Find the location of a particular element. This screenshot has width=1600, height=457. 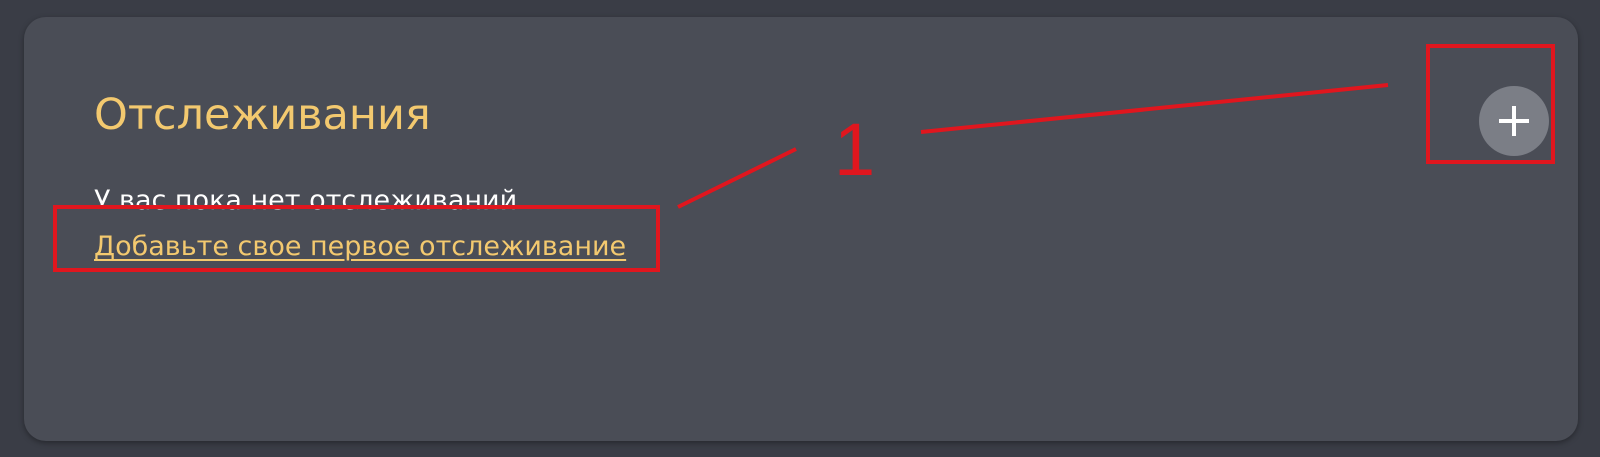

add-first-tracking-link: Добавьте свое первое отслеживание is located at coordinates (360, 247).